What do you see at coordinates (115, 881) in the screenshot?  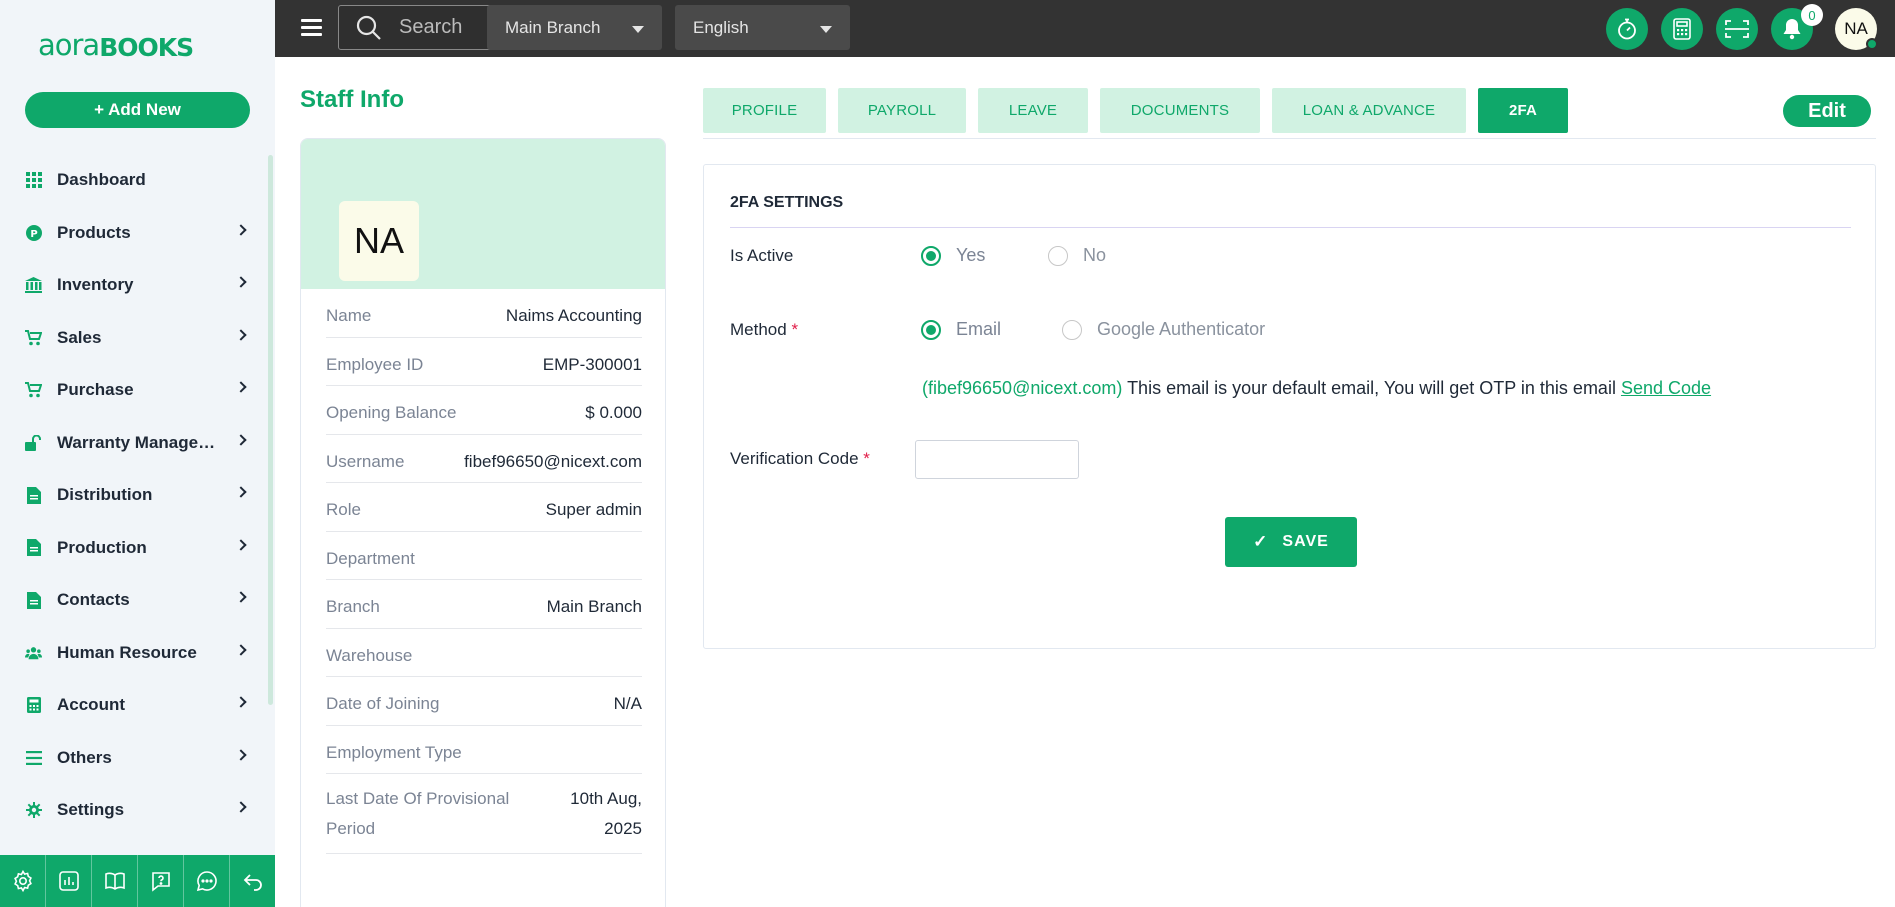 I see `bottom-guide-button` at bounding box center [115, 881].